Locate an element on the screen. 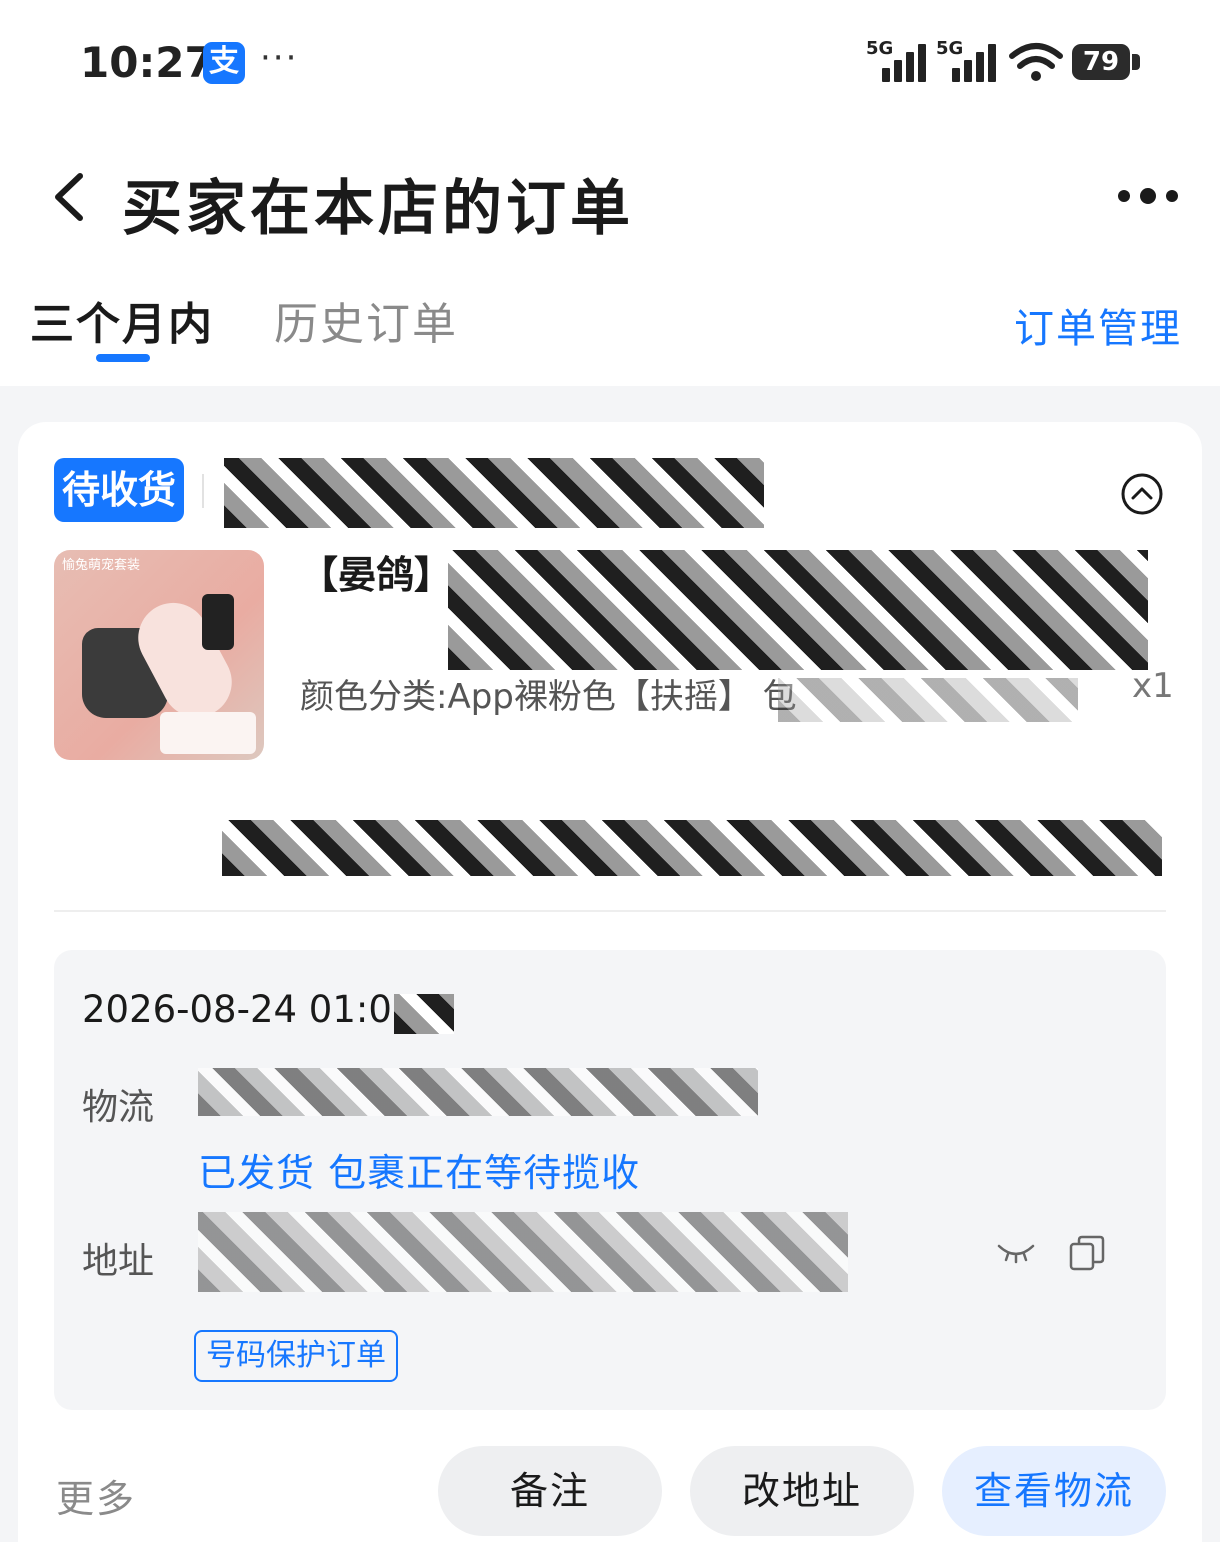 Image resolution: width=1220 pixels, height=1542 pixels. battery-icon: 79 is located at coordinates (1101, 62).